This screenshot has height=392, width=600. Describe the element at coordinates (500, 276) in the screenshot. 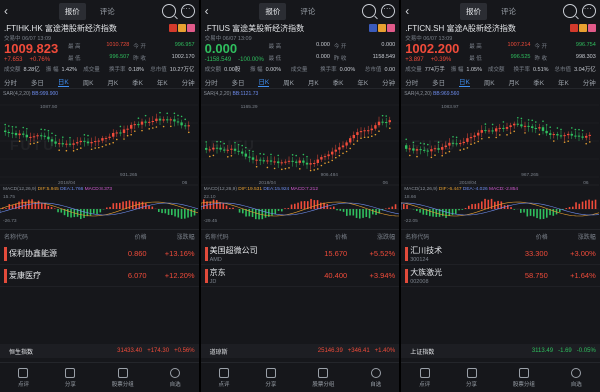

I see `list-item: 大族激光 002008 58.750 +1.64%` at that location.